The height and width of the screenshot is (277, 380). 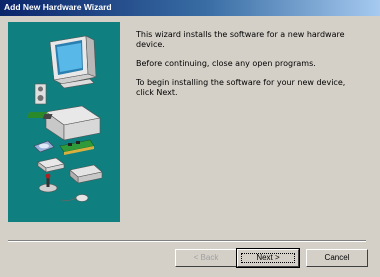 What do you see at coordinates (187, 241) in the screenshot?
I see `button-separator` at bounding box center [187, 241].